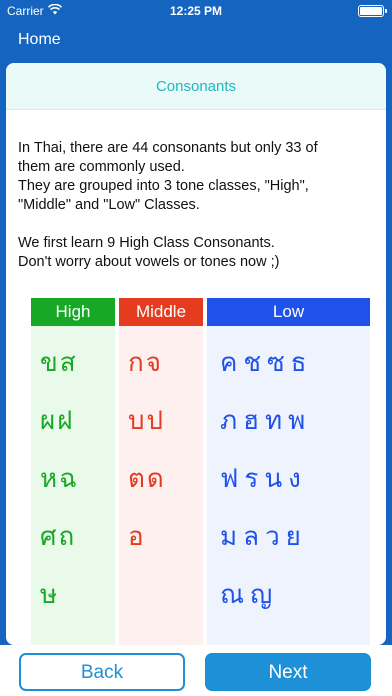  What do you see at coordinates (161, 312) in the screenshot?
I see `middle-class-header: Middle` at bounding box center [161, 312].